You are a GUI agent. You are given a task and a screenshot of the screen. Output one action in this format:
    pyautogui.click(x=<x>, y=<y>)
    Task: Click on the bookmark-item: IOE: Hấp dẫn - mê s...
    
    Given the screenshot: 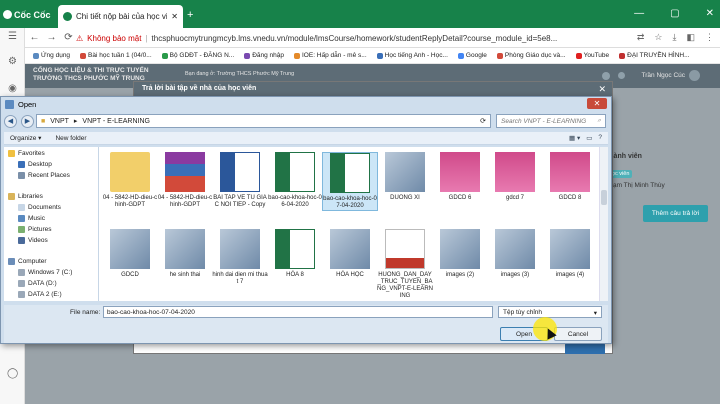 What is the action you would take?
    pyautogui.click(x=330, y=55)
    